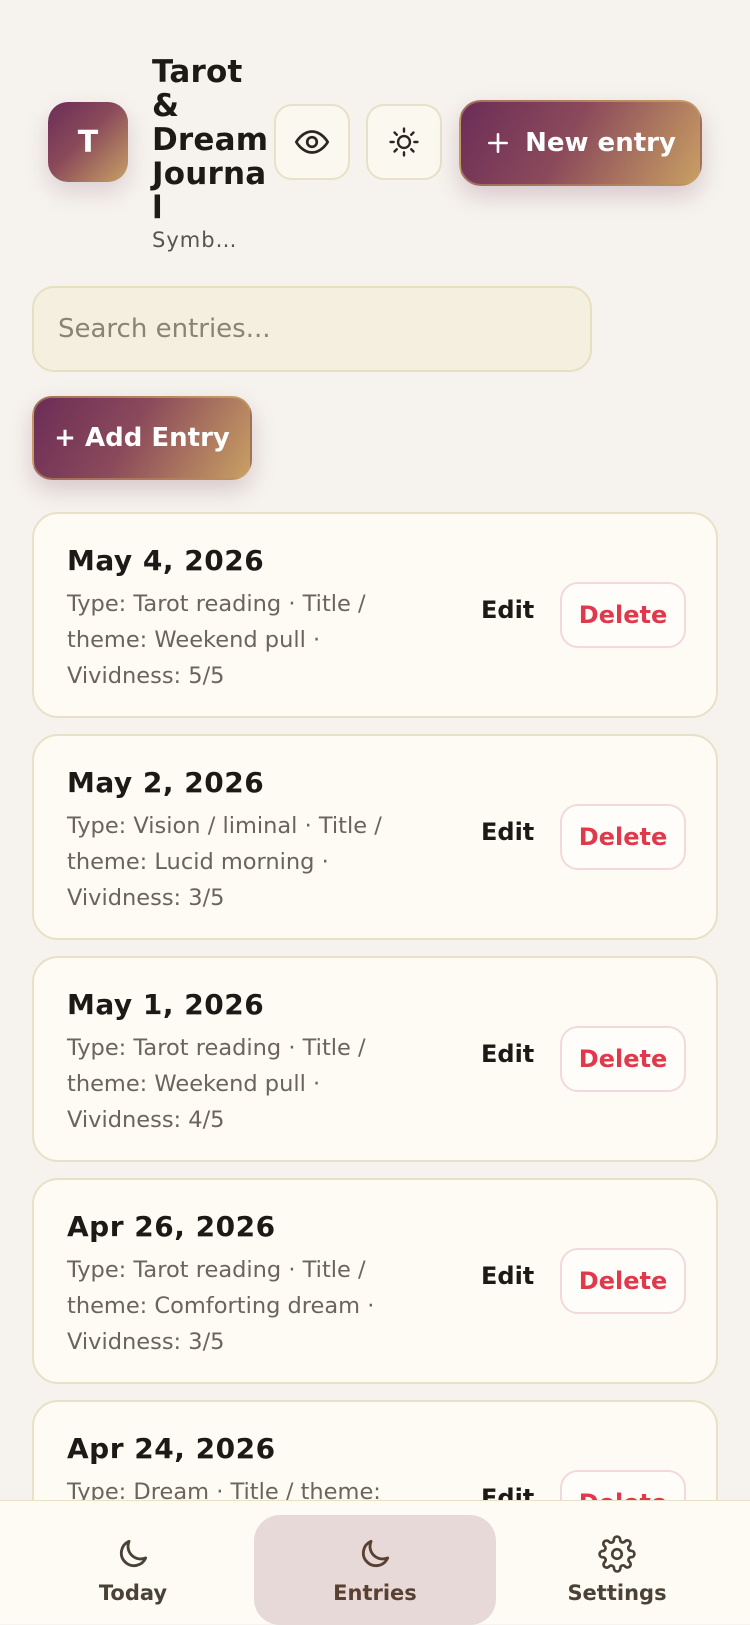 Image resolution: width=750 pixels, height=1625 pixels. Describe the element at coordinates (498, 143) in the screenshot. I see `plus-icon` at that location.